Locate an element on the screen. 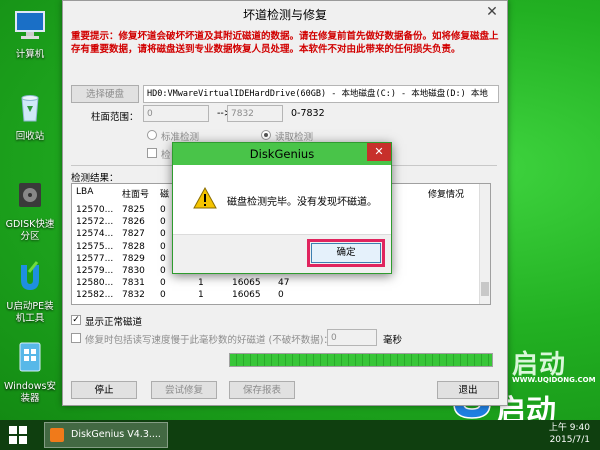 This screenshot has width=600, height=450. gdisk-label: GDISK快速分区 is located at coordinates (30, 230).